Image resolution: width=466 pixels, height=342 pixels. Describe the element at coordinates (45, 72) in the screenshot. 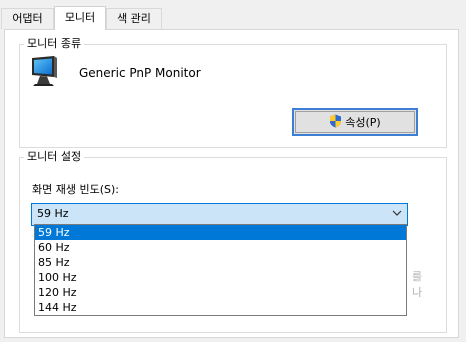

I see `monitor-icon` at that location.